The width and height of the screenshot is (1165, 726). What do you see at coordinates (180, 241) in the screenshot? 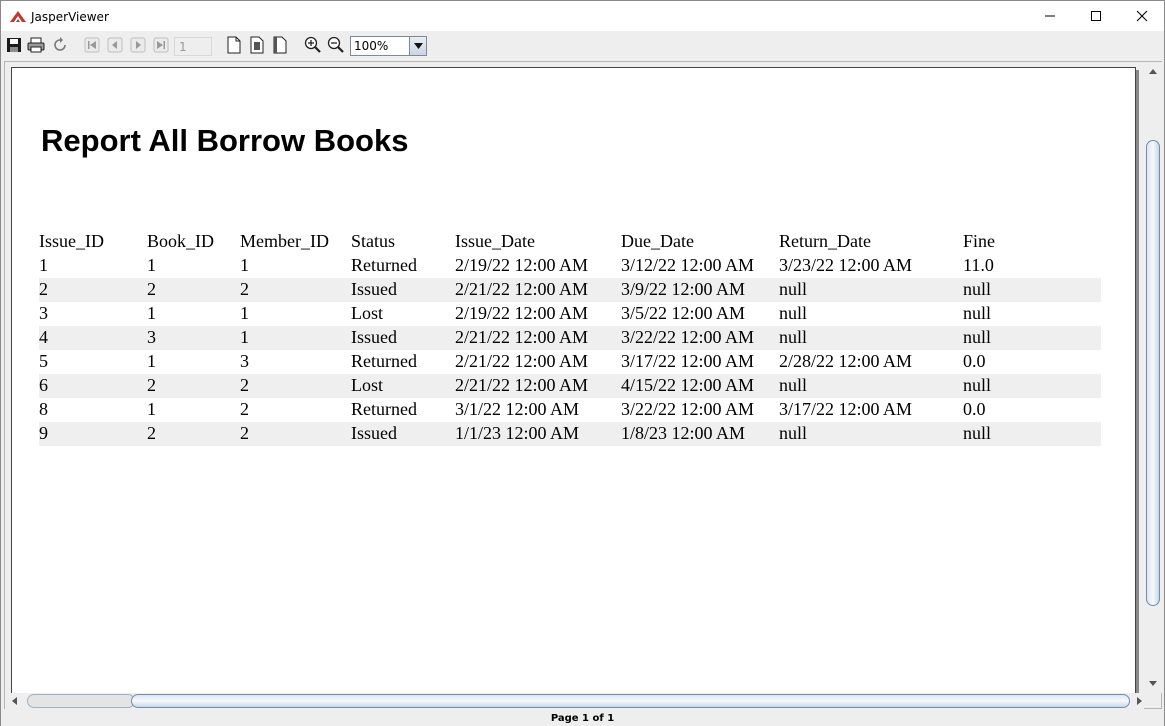
I see `column-header: Book_ID` at bounding box center [180, 241].